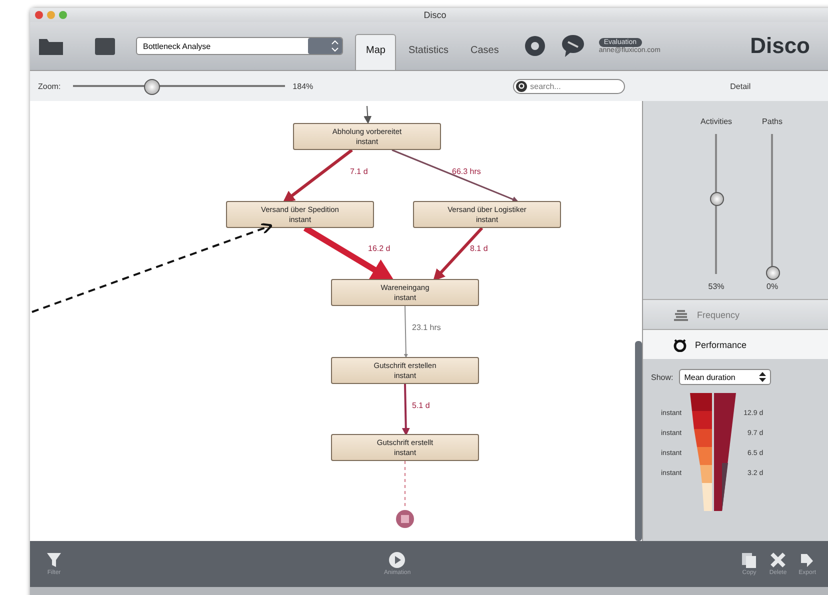 Image resolution: width=828 pixels, height=595 pixels. What do you see at coordinates (375, 52) in the screenshot?
I see `view-tab: Map` at bounding box center [375, 52].